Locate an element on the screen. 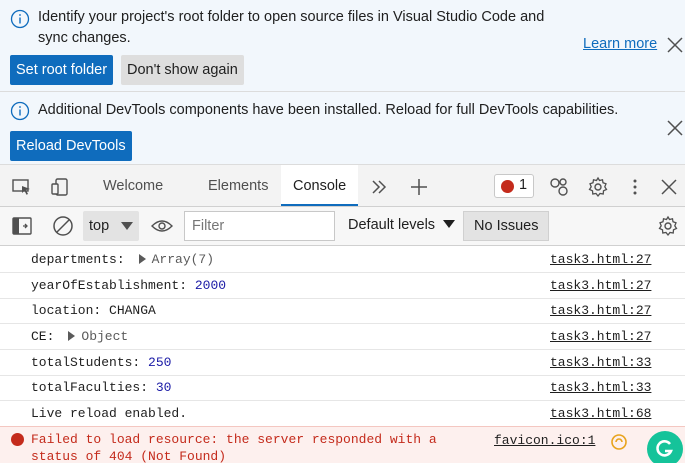 This screenshot has height=463, width=685. message-value: 250 is located at coordinates (160, 362).